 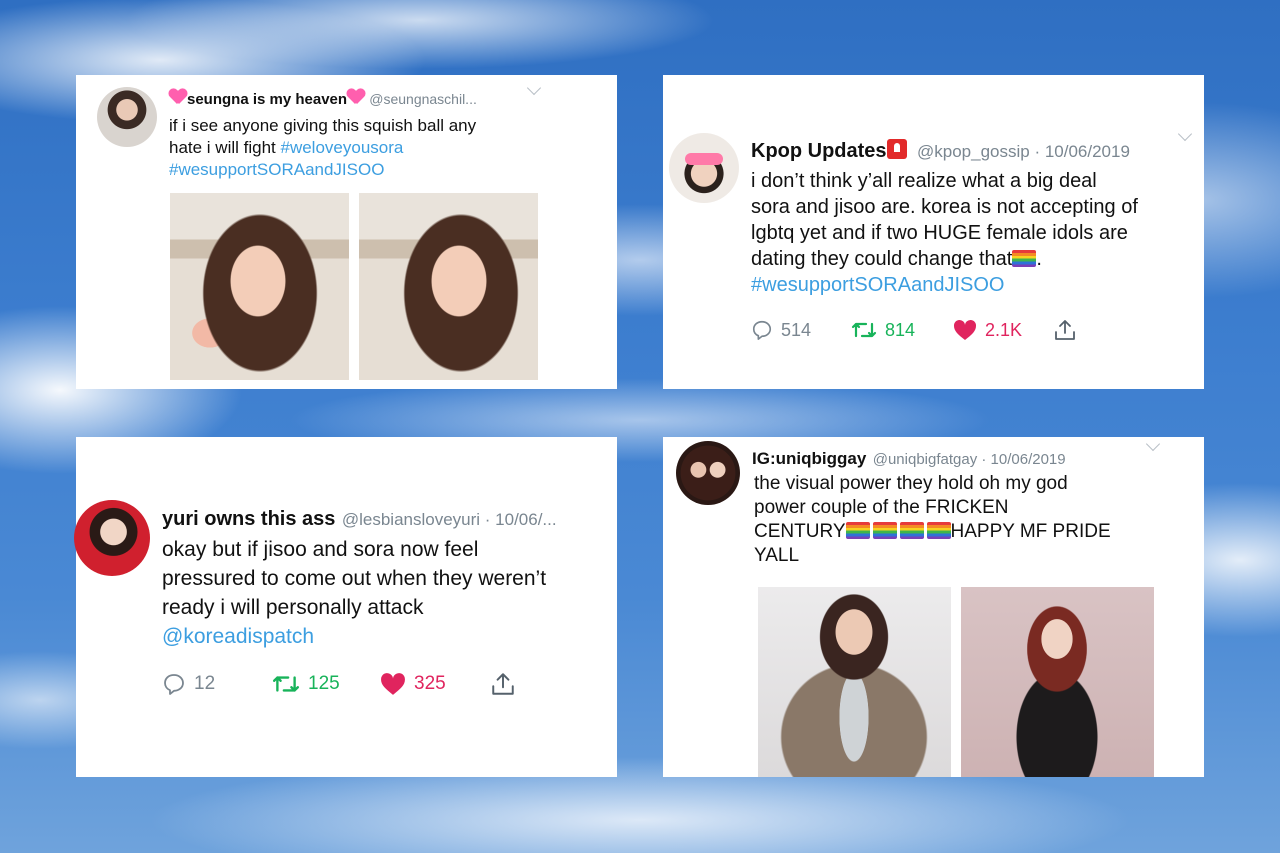 I want to click on tweet-text-line: ready i will personally attack, so click(x=293, y=607).